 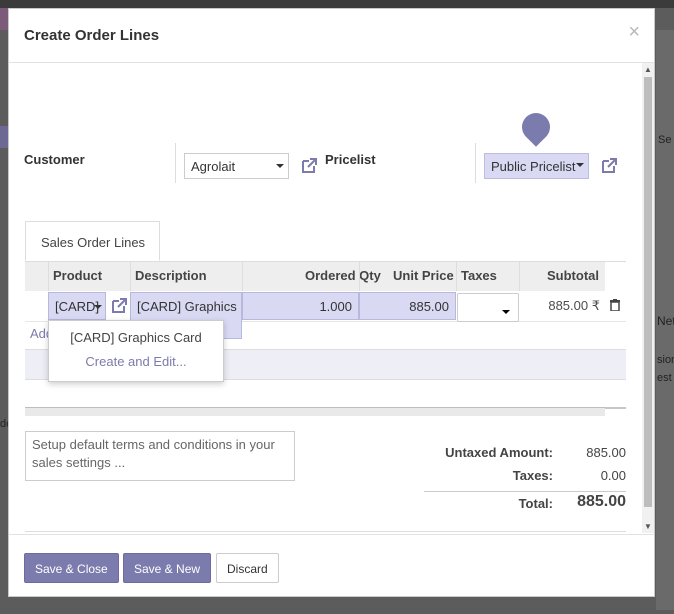 I want to click on scrollbar-thumb, so click(x=648, y=292).